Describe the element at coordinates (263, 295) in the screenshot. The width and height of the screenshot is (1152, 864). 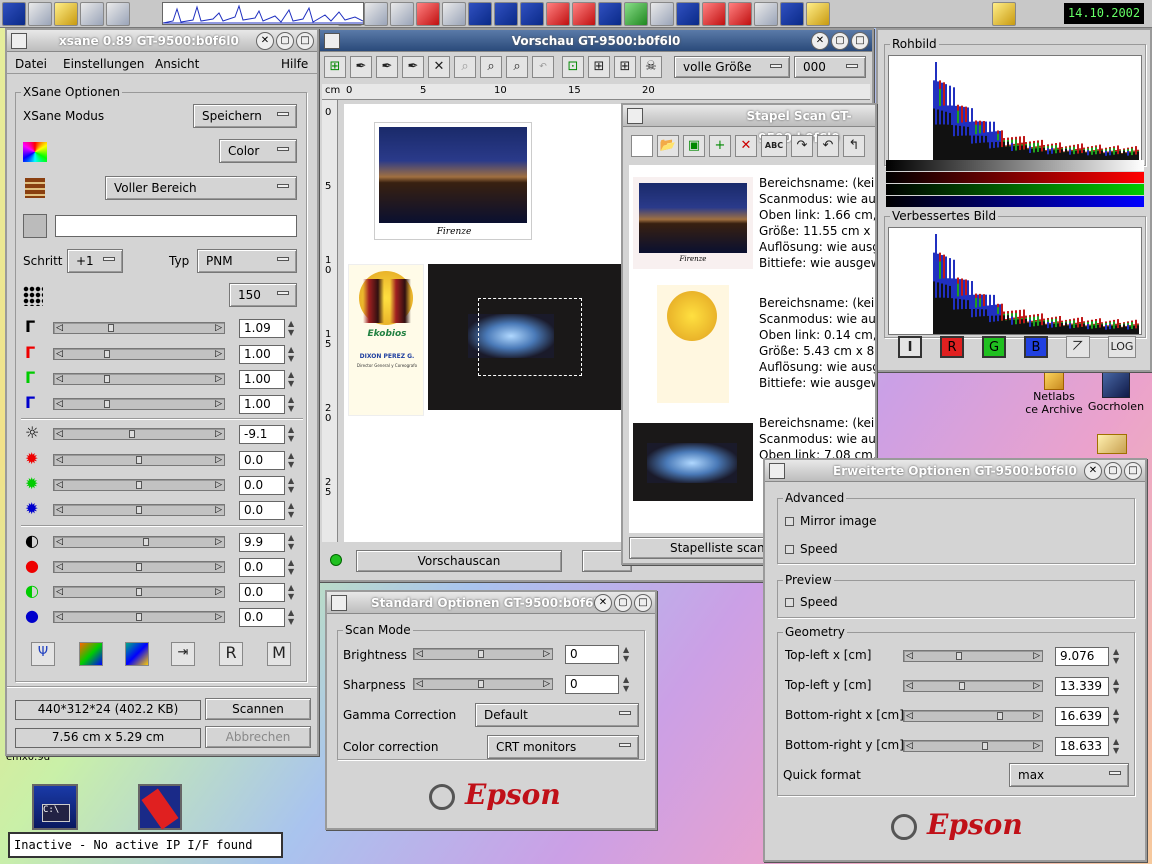
I see `resolution-select: 150` at that location.